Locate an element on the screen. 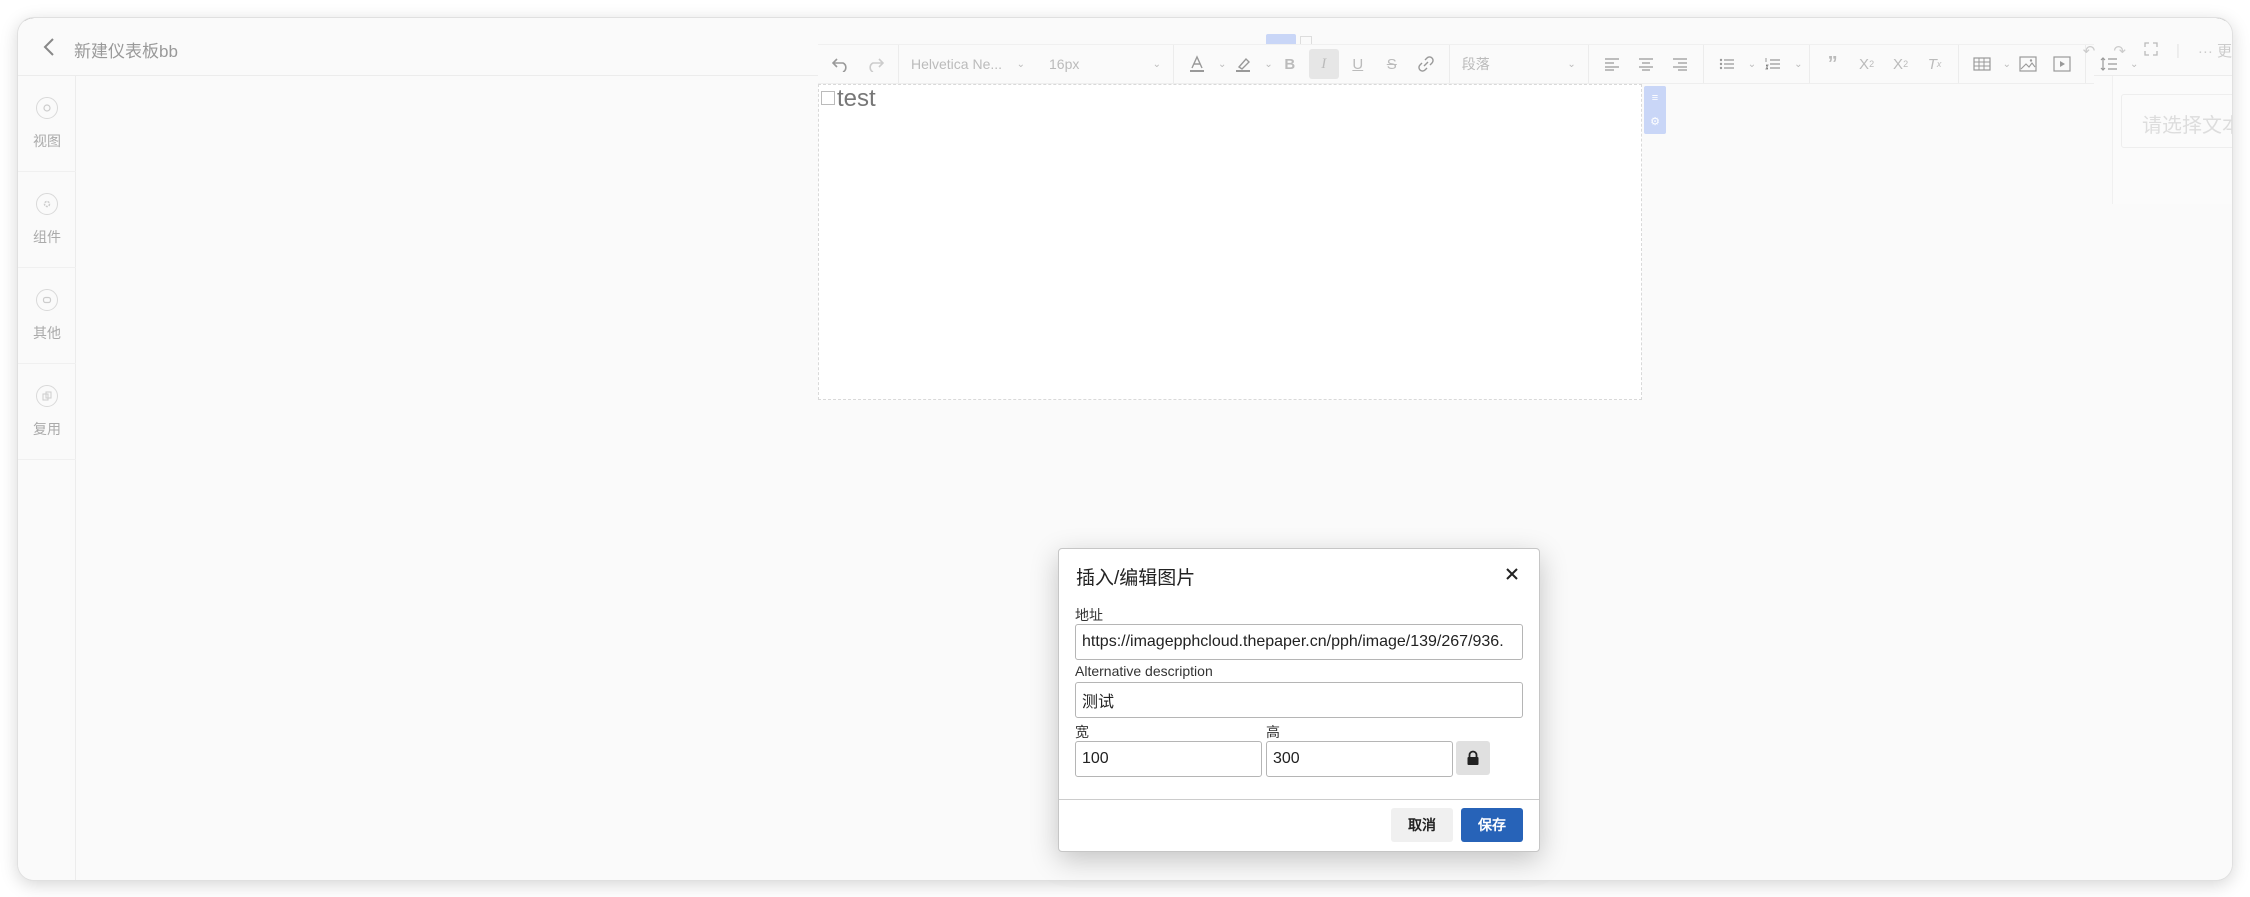 This screenshot has height=897, width=2250. alt-field is located at coordinates (1299, 700).